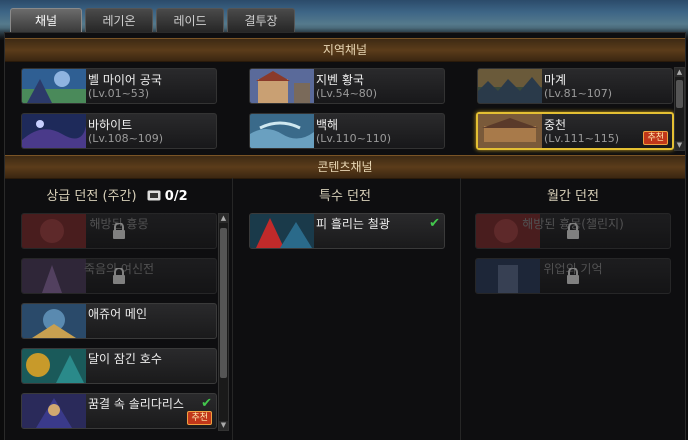 This screenshot has height=440, width=688. Describe the element at coordinates (126, 138) in the screenshot. I see `region-level: (Lv.108~109)` at that location.